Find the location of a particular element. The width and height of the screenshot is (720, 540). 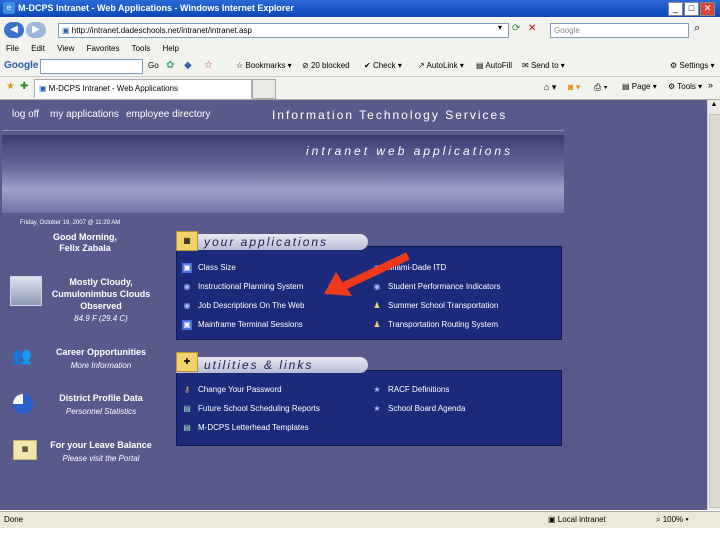

google-logo: Google is located at coordinates (21, 65).